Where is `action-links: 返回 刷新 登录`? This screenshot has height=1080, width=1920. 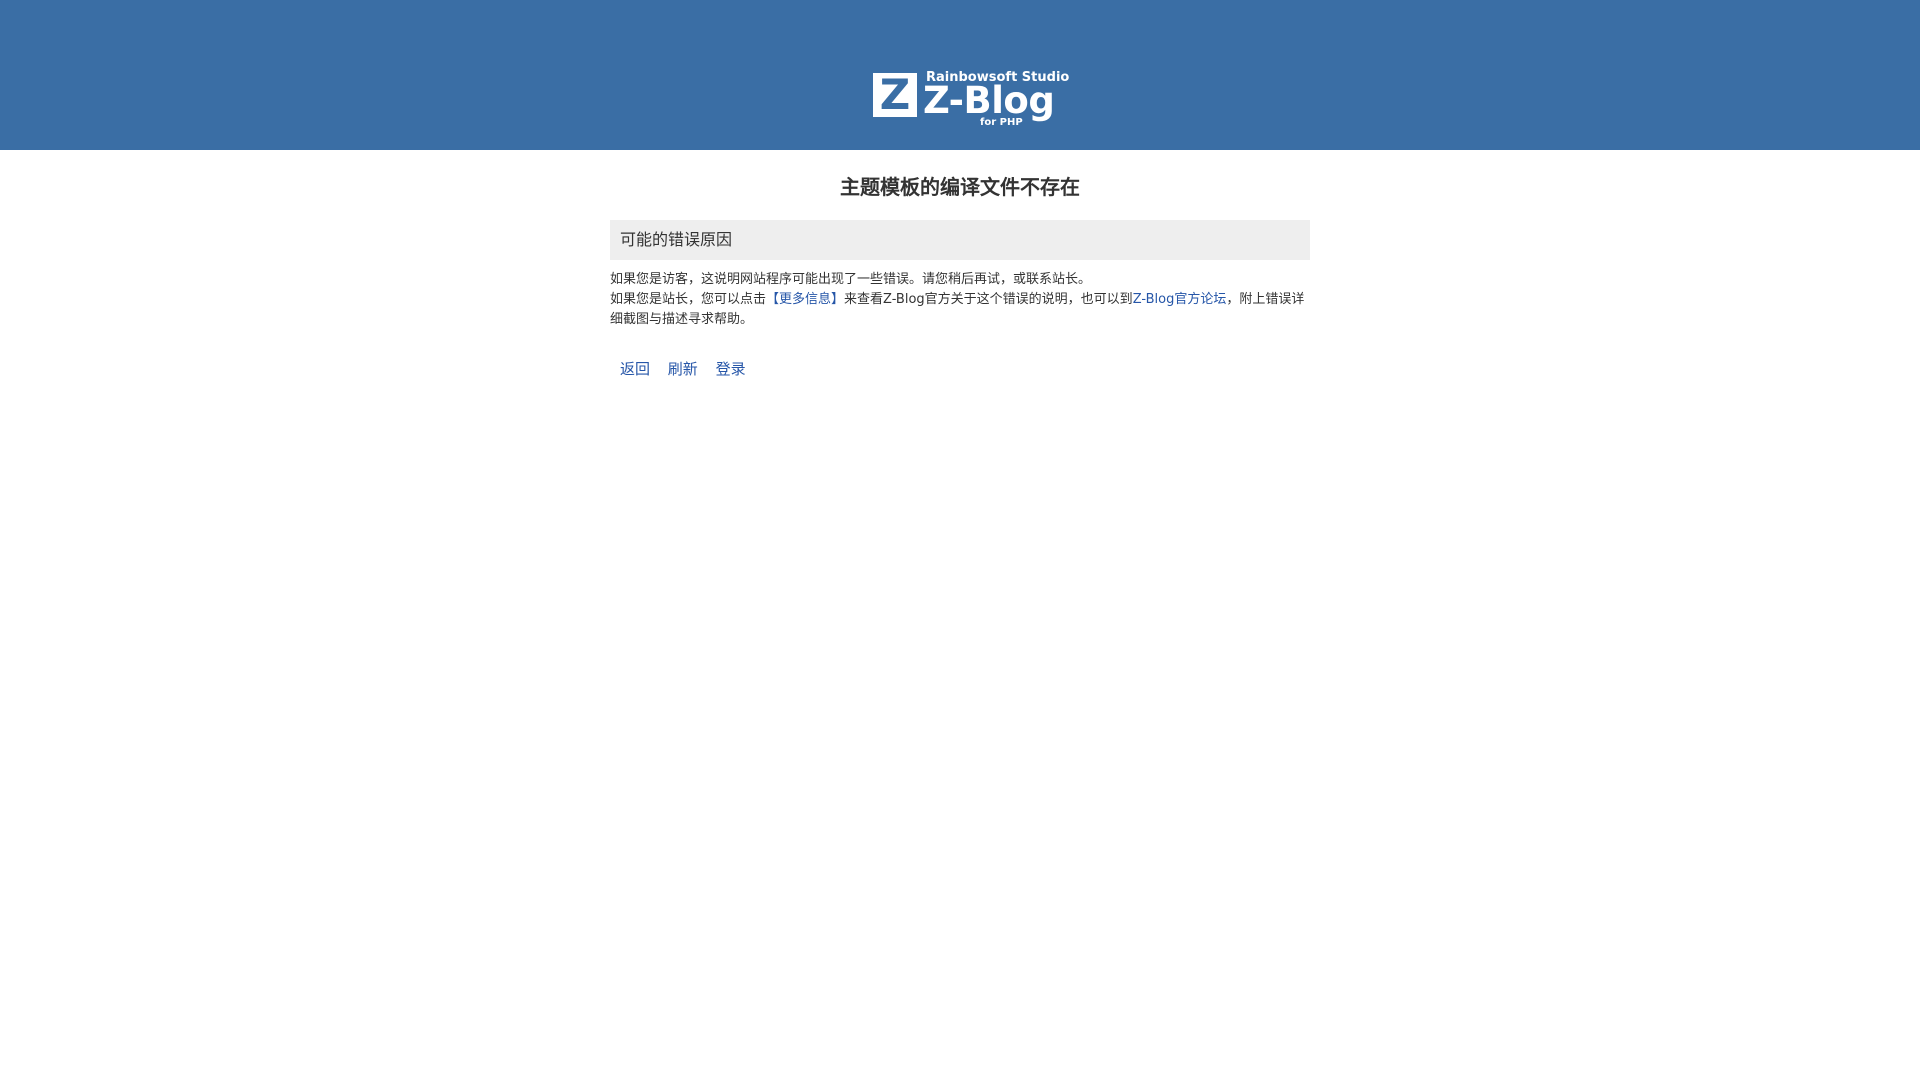 action-links: 返回 刷新 登录 is located at coordinates (960, 368).